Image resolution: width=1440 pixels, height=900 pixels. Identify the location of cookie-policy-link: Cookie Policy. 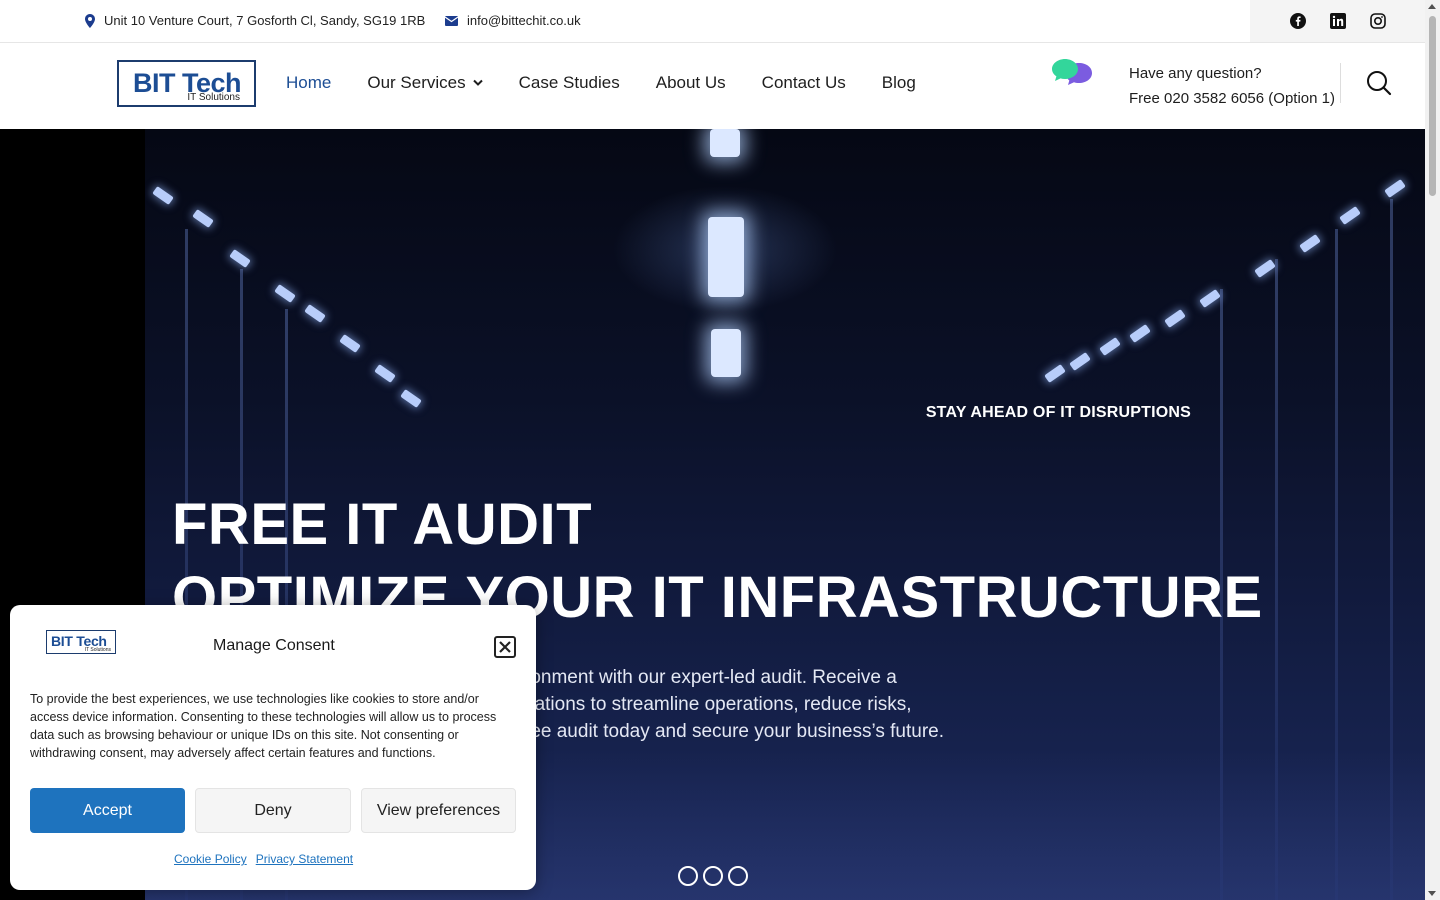
(210, 859).